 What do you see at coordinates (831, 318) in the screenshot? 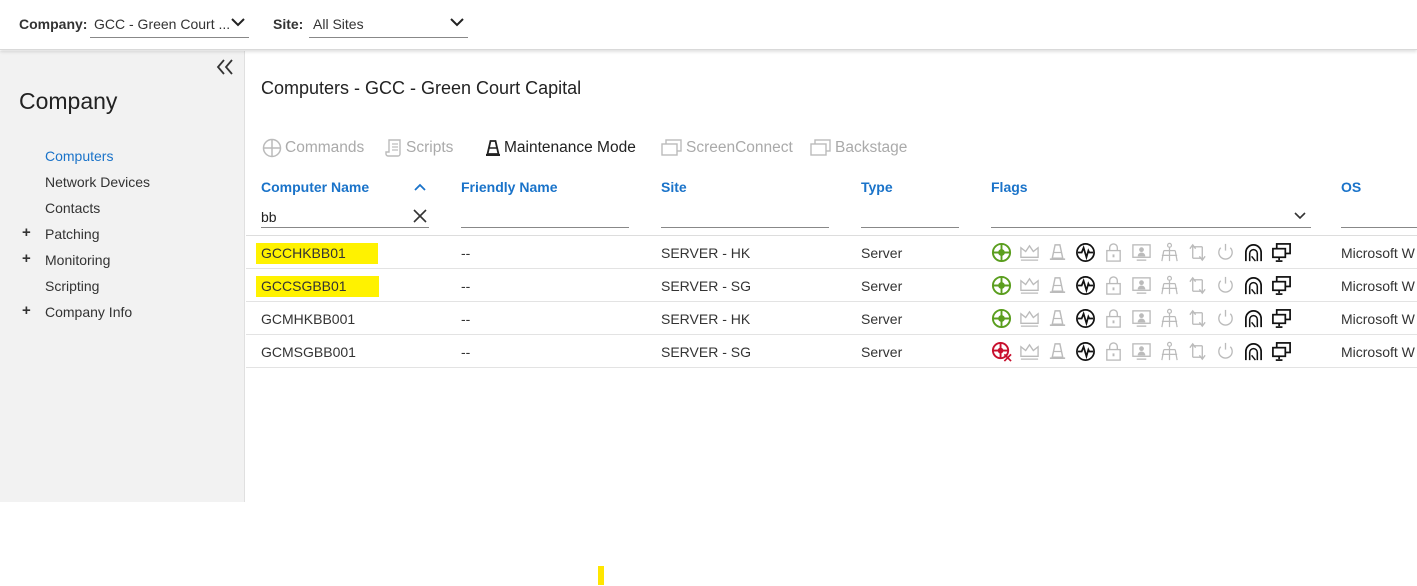
I see `table-row: GCMHKBB001 -- SERVER - HK Server Microsoft W` at bounding box center [831, 318].